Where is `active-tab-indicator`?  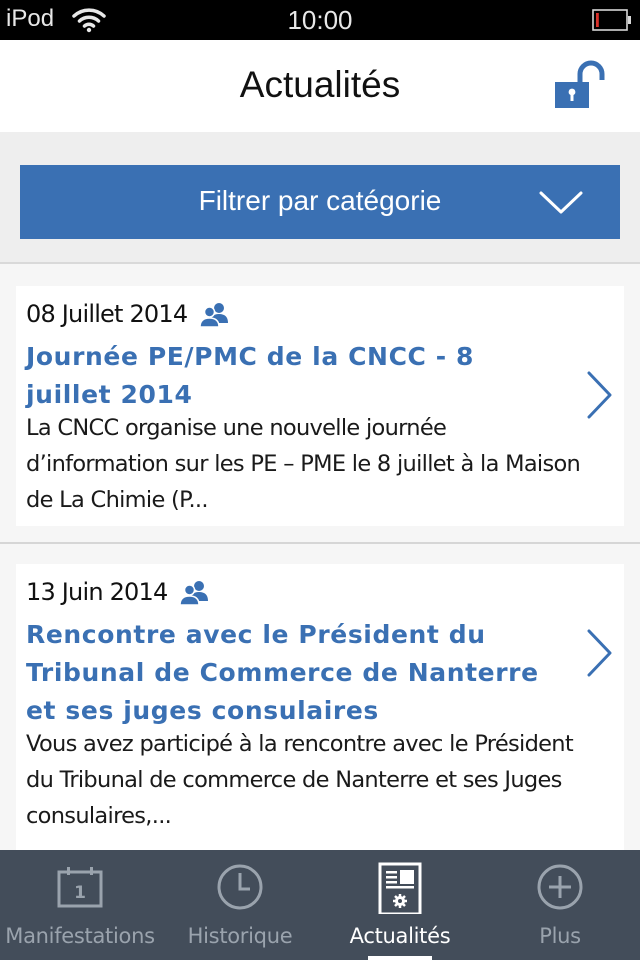
active-tab-indicator is located at coordinates (400, 958).